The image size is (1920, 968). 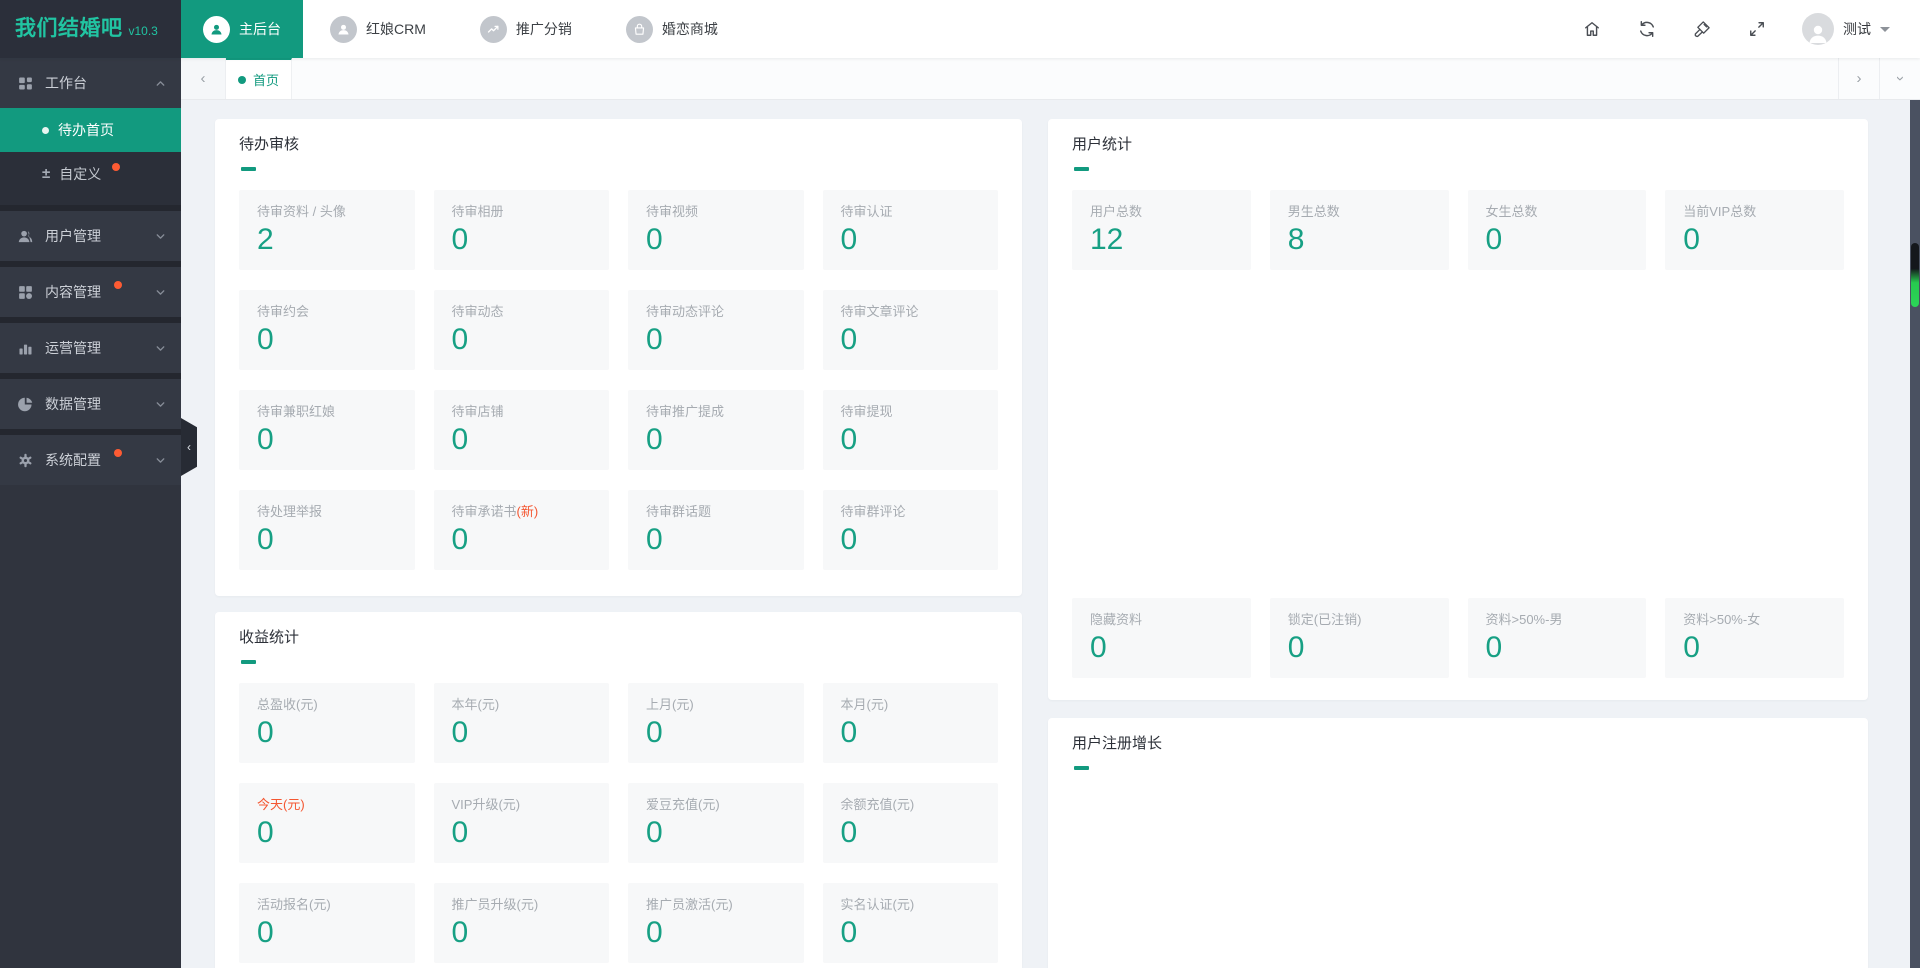 I want to click on tags-menu-button: ›, so click(x=1899, y=78).